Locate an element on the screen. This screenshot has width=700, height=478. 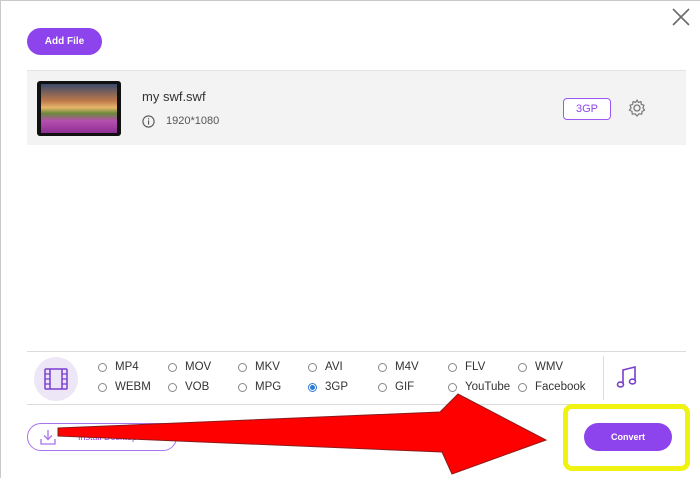
format-option-mkv: MKV is located at coordinates (259, 367).